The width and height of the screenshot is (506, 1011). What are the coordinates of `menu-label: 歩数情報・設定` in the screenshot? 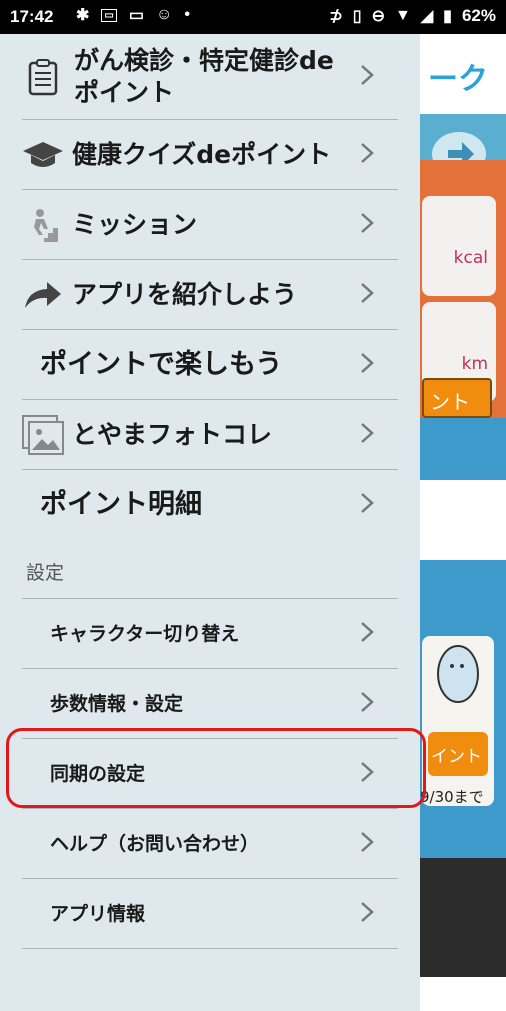 It's located at (117, 704).